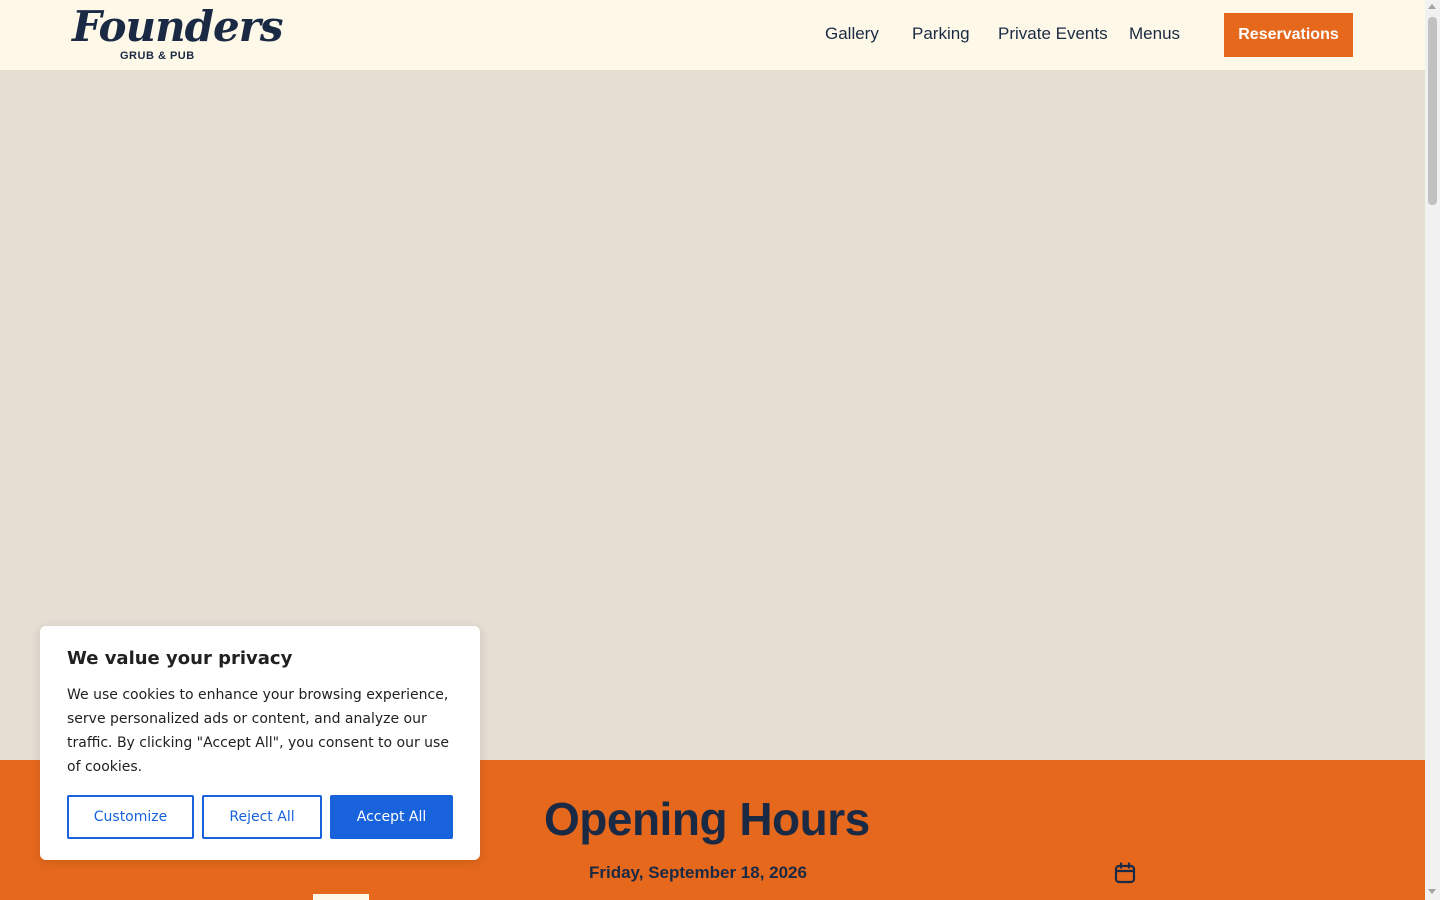  Describe the element at coordinates (341, 897) in the screenshot. I see `cream-tab-decoration` at that location.